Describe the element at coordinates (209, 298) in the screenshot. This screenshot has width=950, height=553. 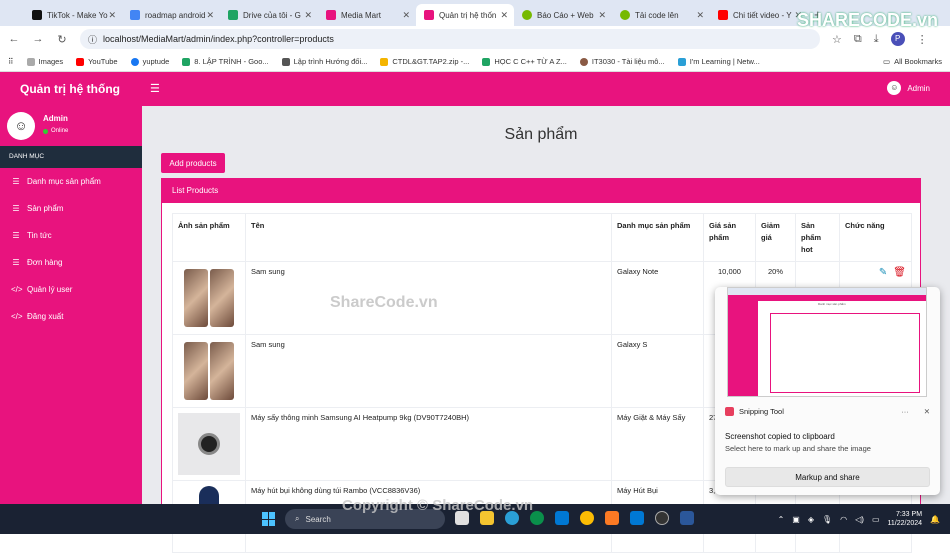
I see `product-image-cell` at that location.